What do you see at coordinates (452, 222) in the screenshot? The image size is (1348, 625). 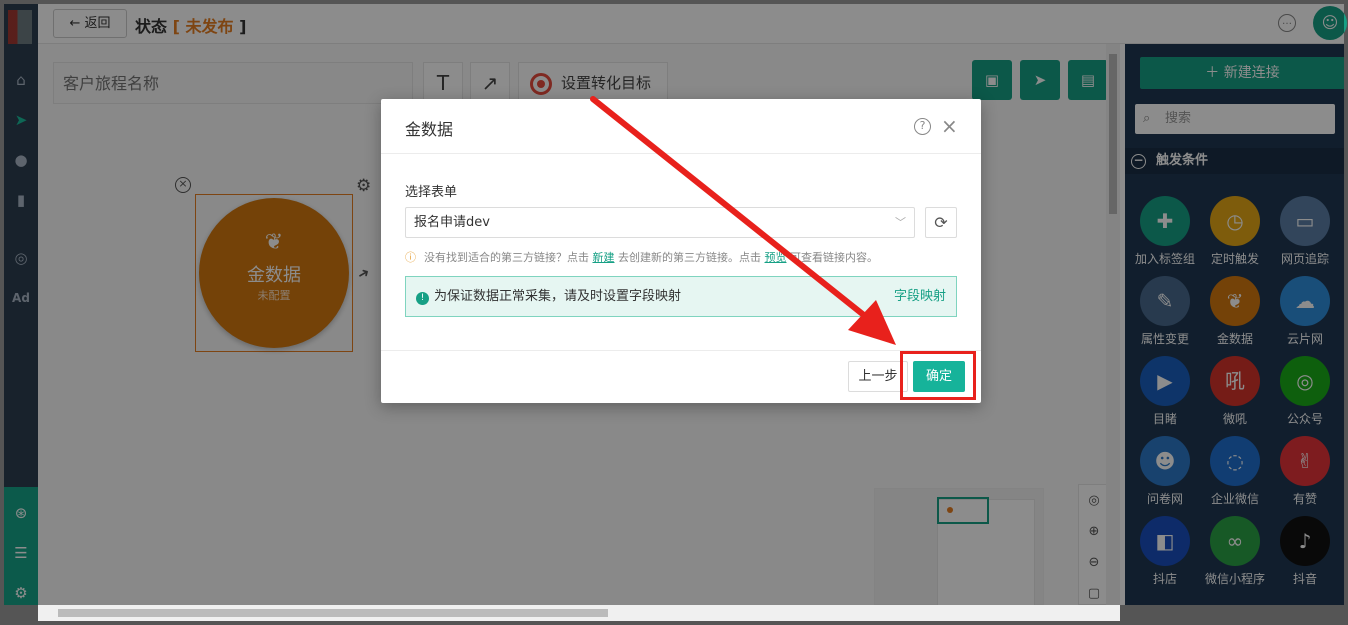 I see `form-select-value: 报名申请dev` at bounding box center [452, 222].